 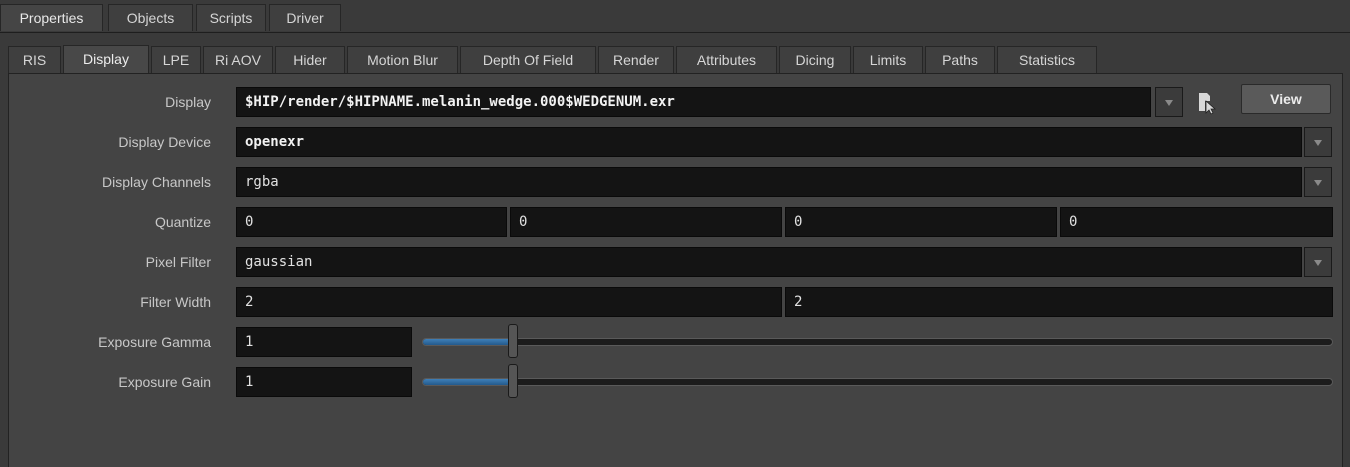 I want to click on quantize-label: Quantize, so click(x=182, y=222).